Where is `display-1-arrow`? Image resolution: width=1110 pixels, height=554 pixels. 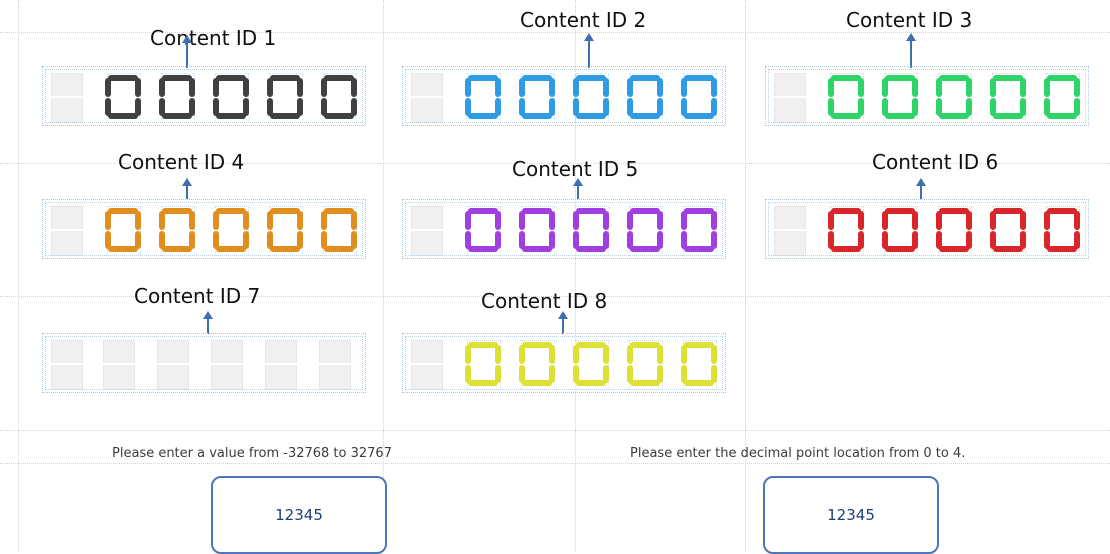
display-1-arrow is located at coordinates (187, 51).